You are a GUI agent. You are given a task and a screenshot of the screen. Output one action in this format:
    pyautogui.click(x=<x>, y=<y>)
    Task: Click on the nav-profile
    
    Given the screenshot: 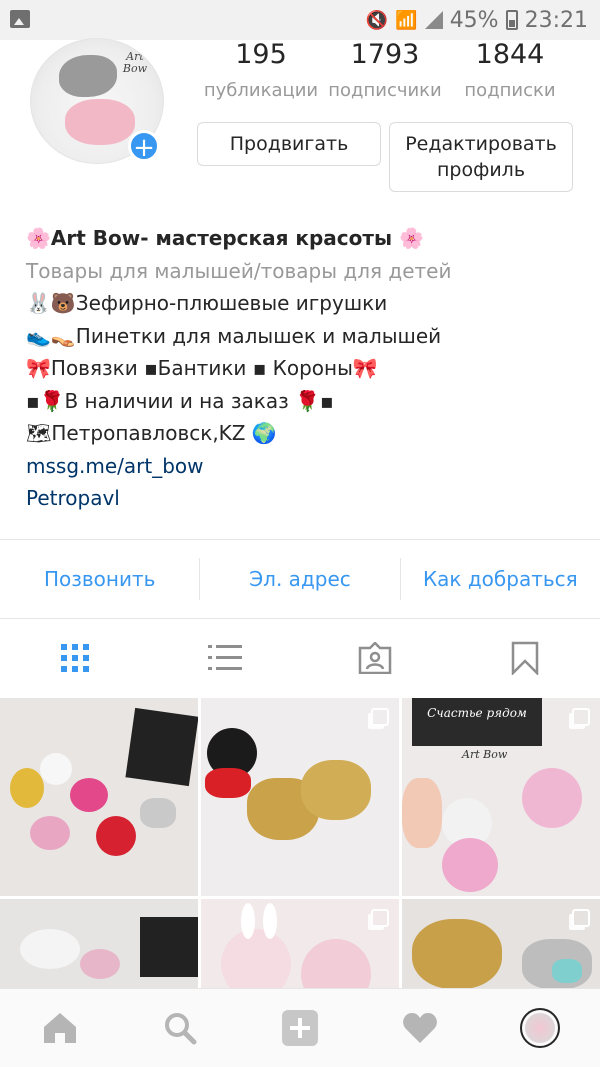 What is the action you would take?
    pyautogui.click(x=540, y=1028)
    